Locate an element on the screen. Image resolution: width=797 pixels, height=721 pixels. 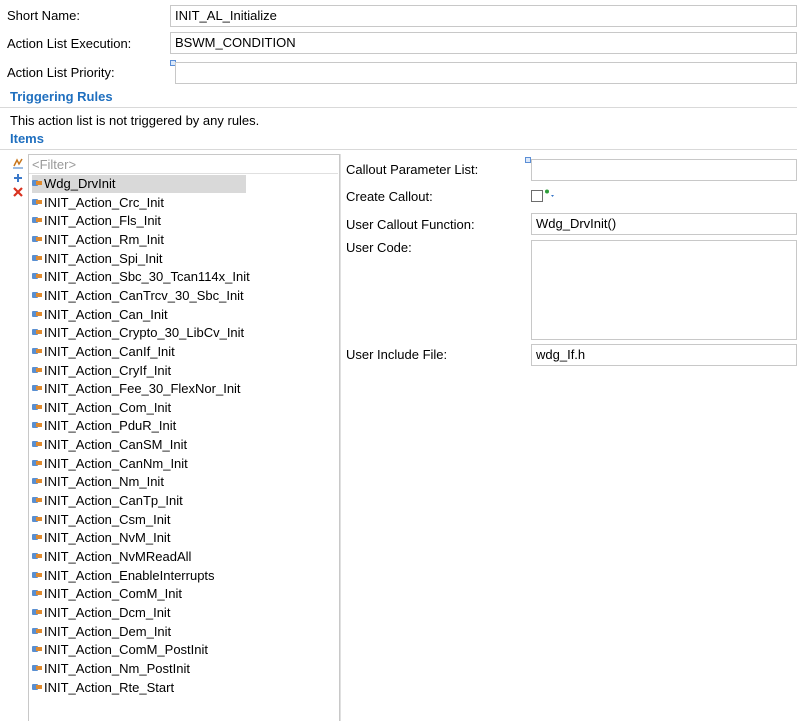
list-item-label: INIT_Action_Fee_30_FlexNor_Init is located at coordinates (142, 389).